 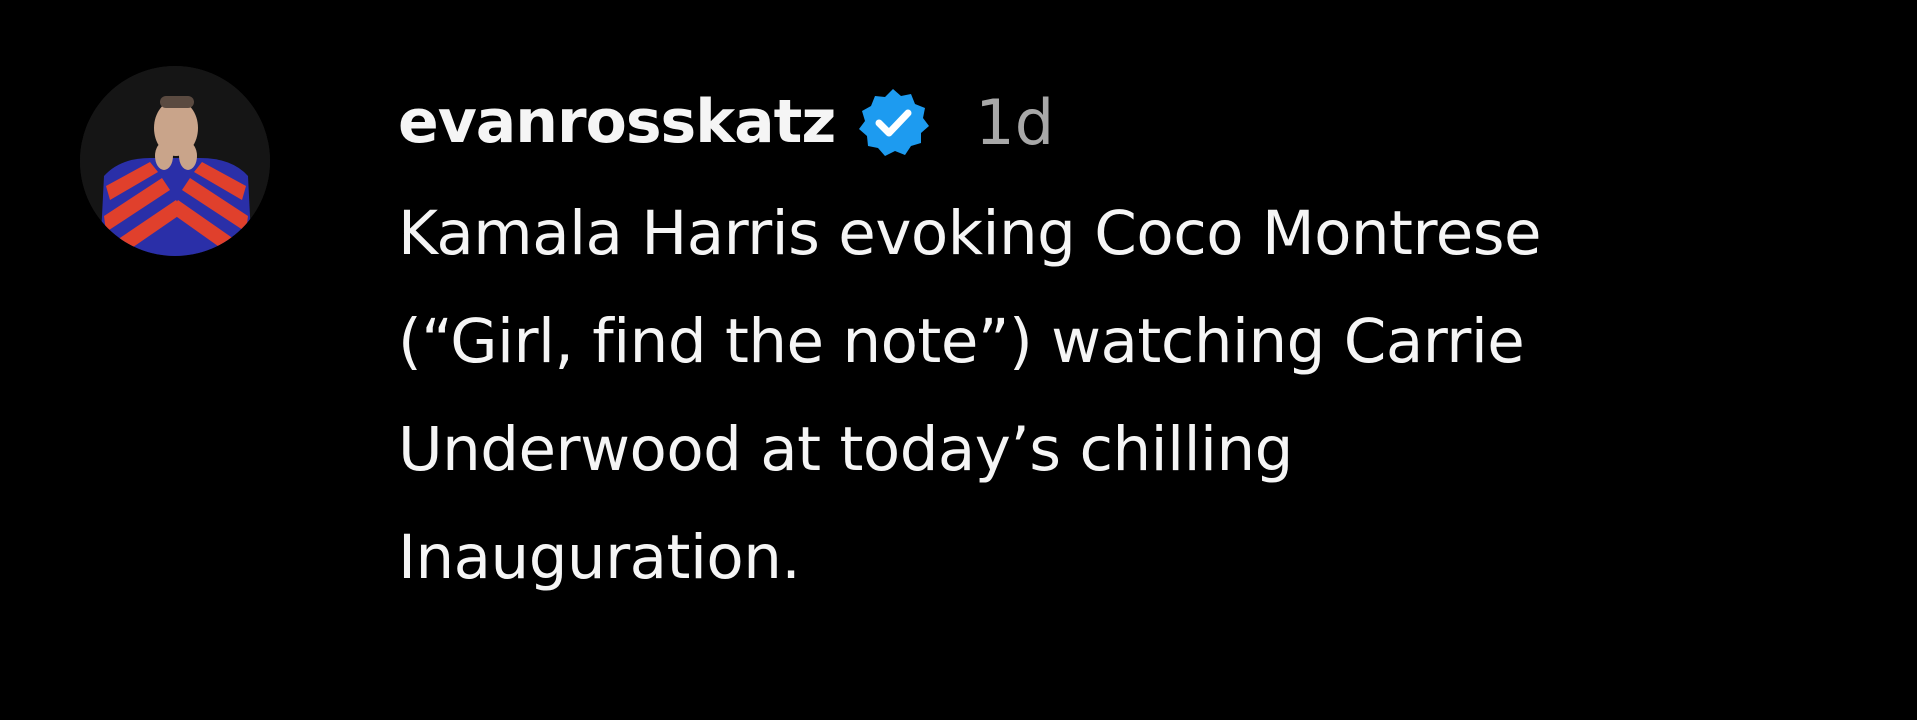 I want to click on caption-line: (“Girl, find the note”) watching Carrie, so click(x=961, y=341).